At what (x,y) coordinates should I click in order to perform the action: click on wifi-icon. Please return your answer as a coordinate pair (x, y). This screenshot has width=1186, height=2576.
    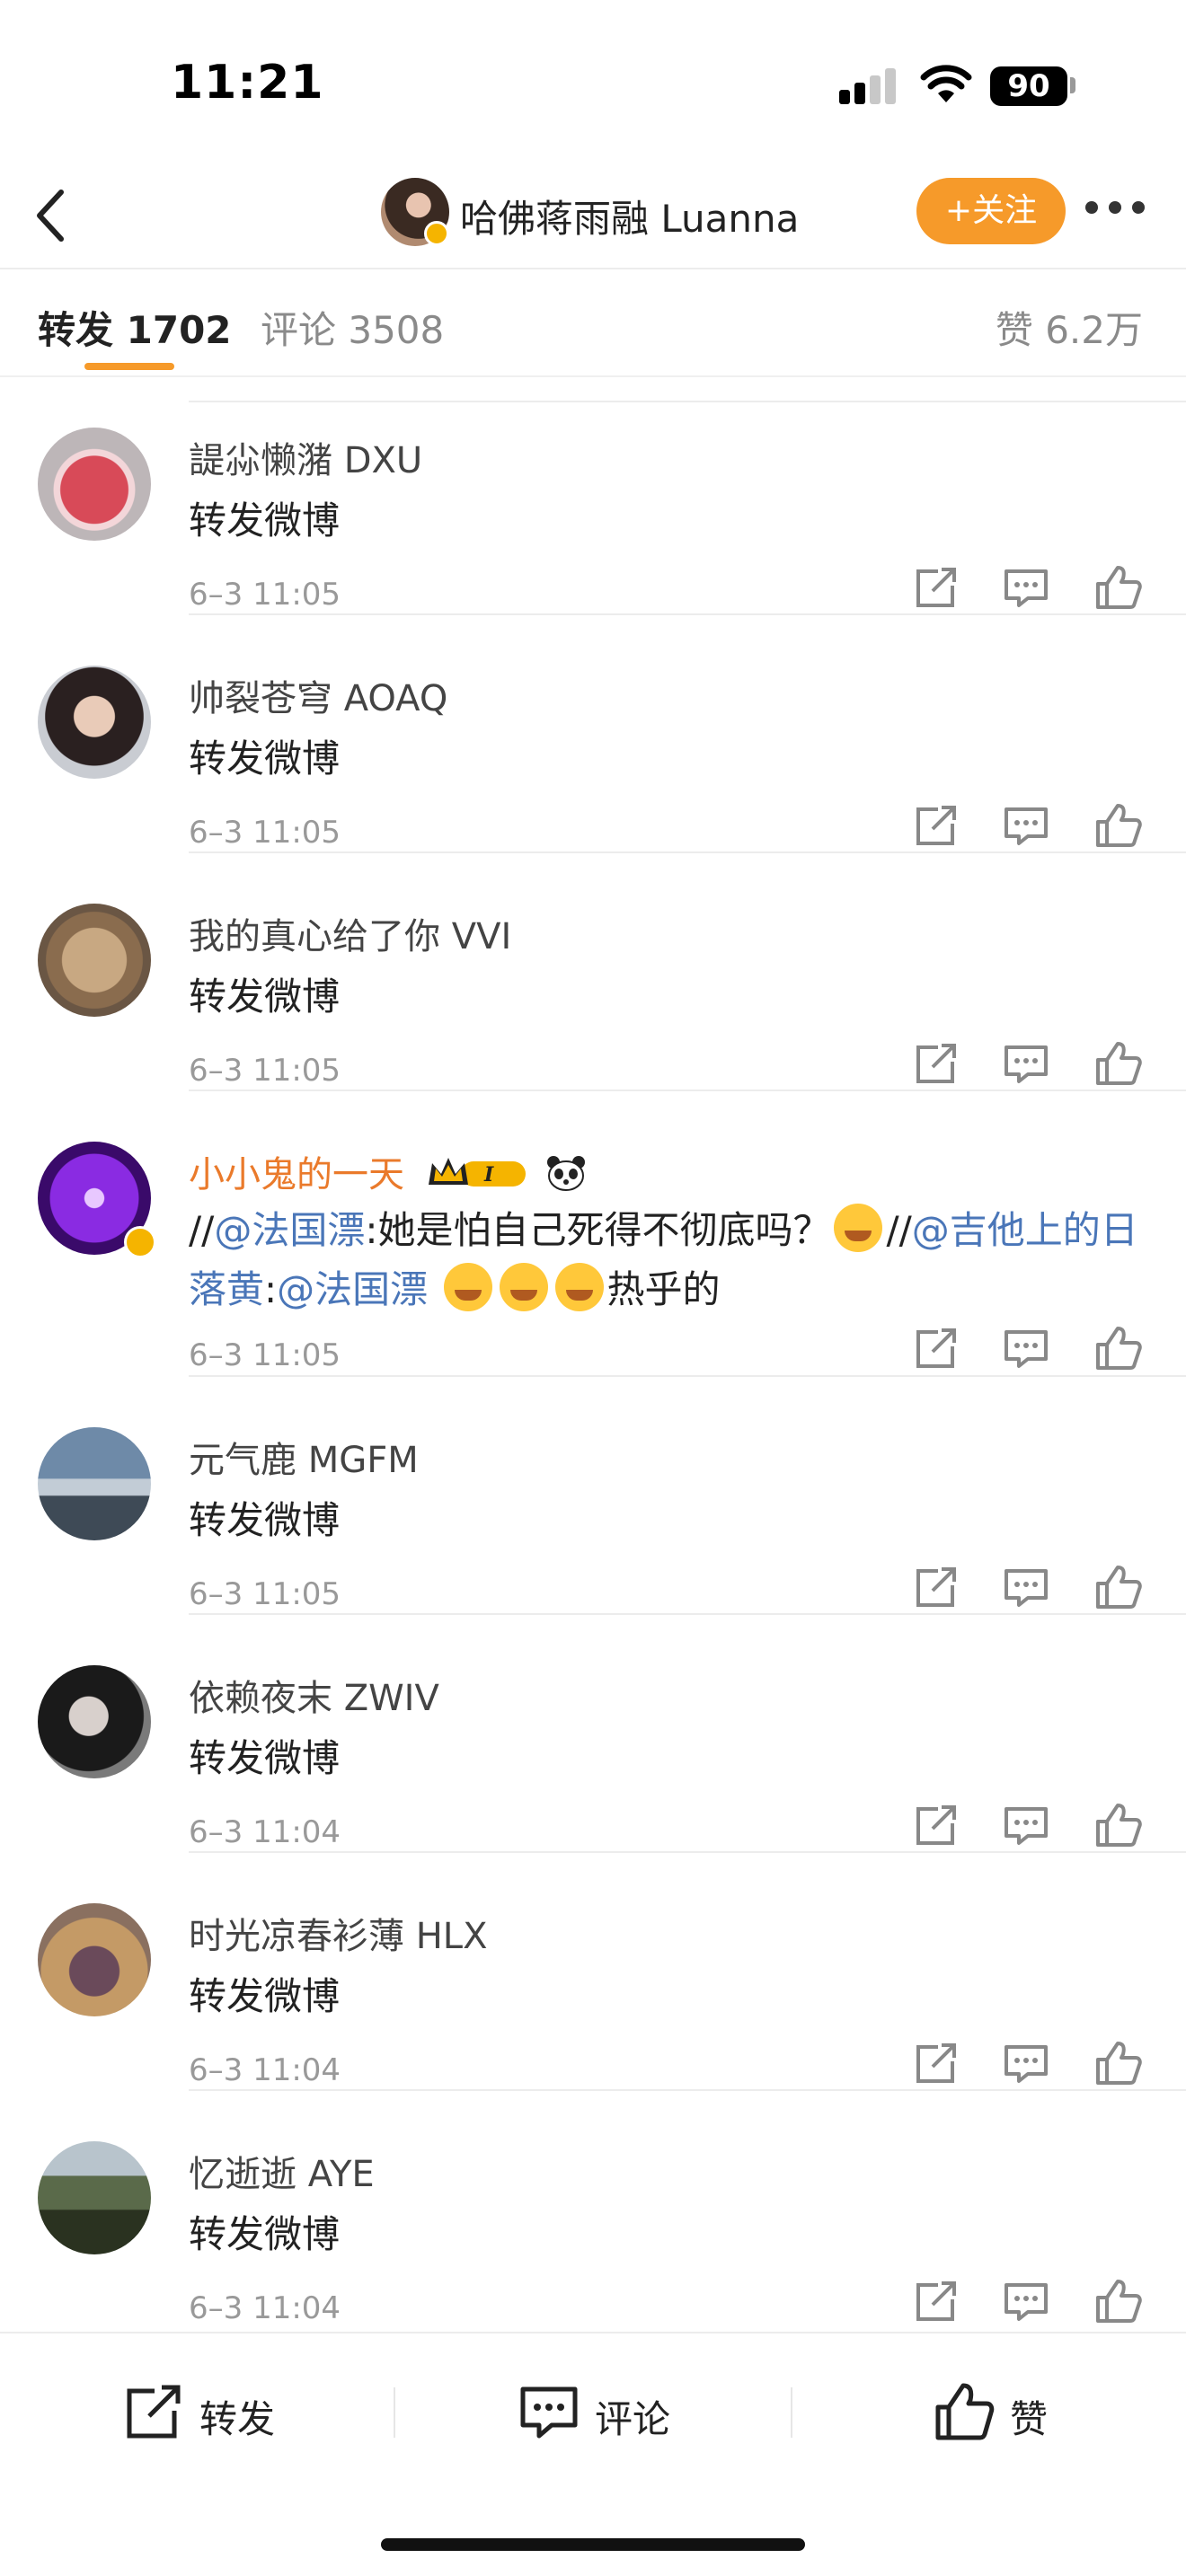
    Looking at the image, I should click on (946, 83).